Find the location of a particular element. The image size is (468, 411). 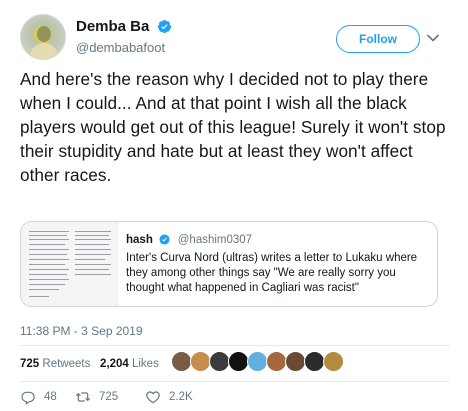

author-block: Demba Ba @dembabafoot is located at coordinates (124, 36).